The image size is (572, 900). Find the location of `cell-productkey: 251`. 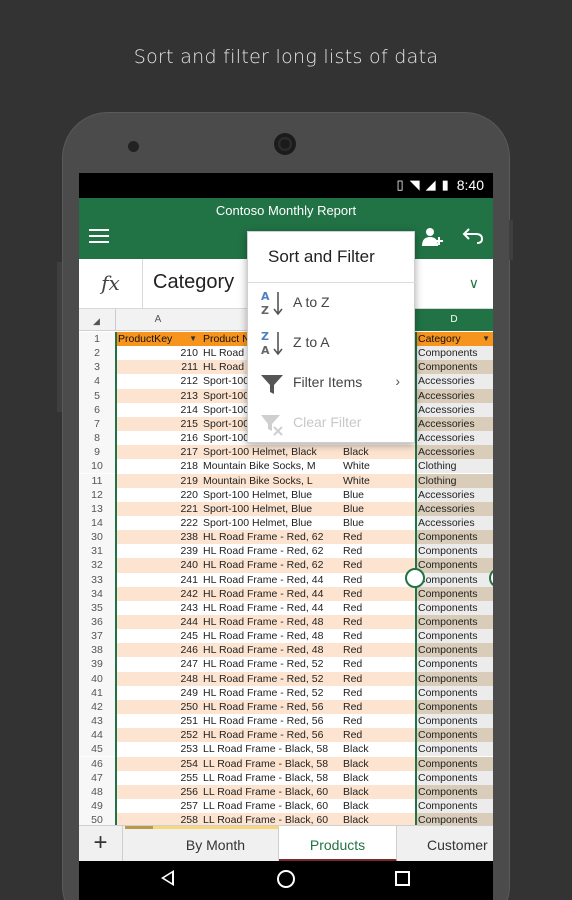

cell-productkey: 251 is located at coordinates (157, 721).